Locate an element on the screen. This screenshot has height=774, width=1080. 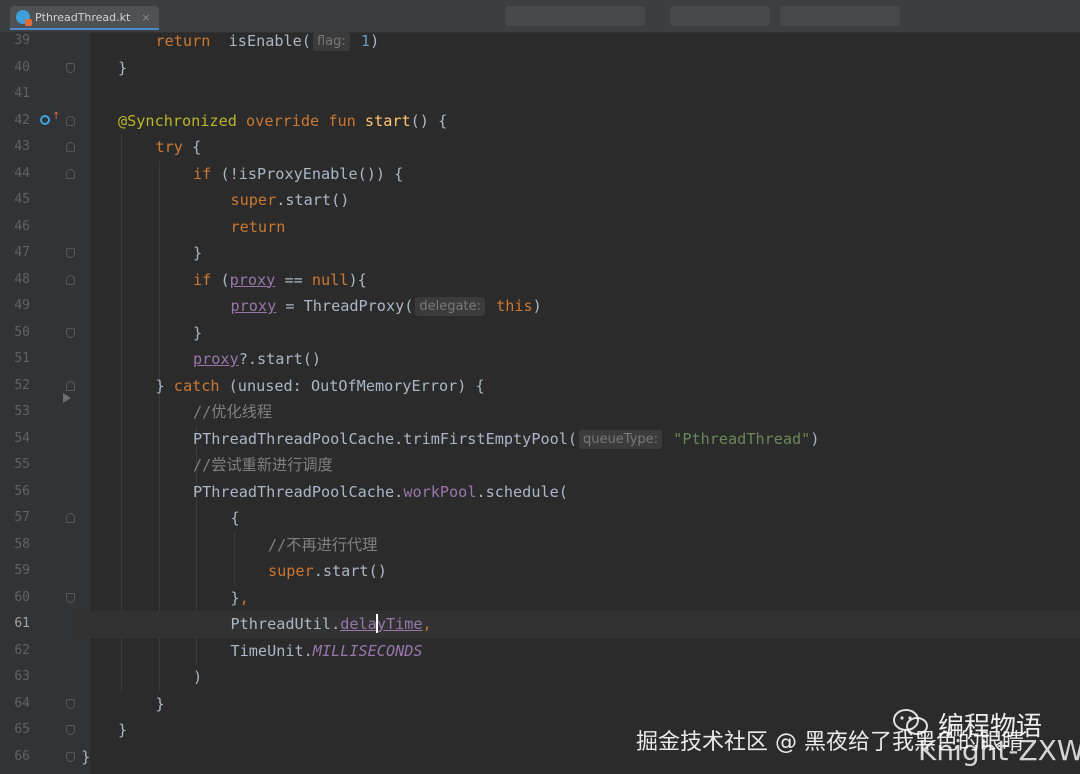
close-icon: × is located at coordinates (145, 17).